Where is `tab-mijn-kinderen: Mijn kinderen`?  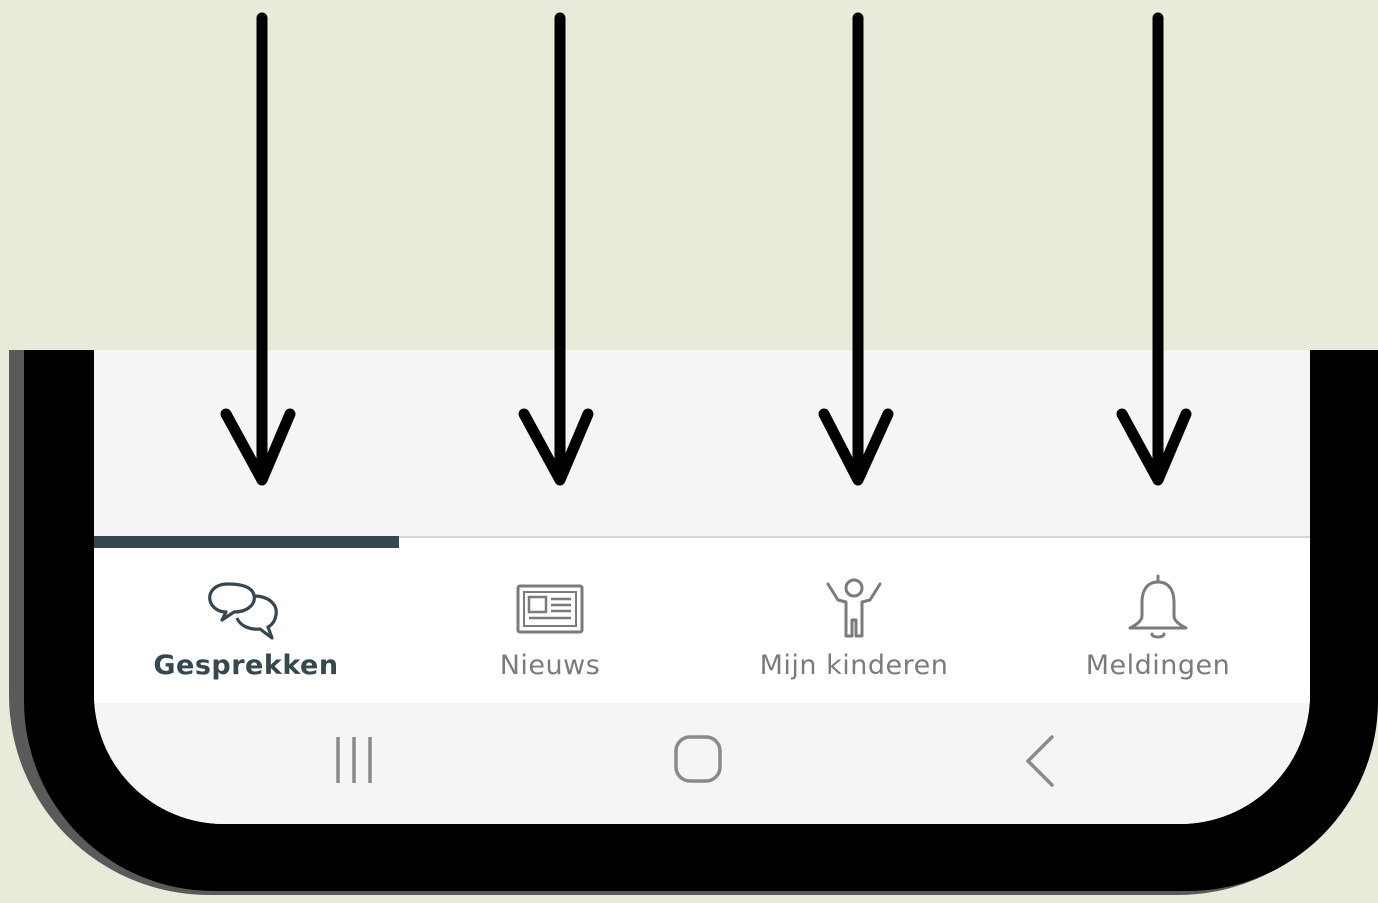 tab-mijn-kinderen: Mijn kinderen is located at coordinates (854, 620).